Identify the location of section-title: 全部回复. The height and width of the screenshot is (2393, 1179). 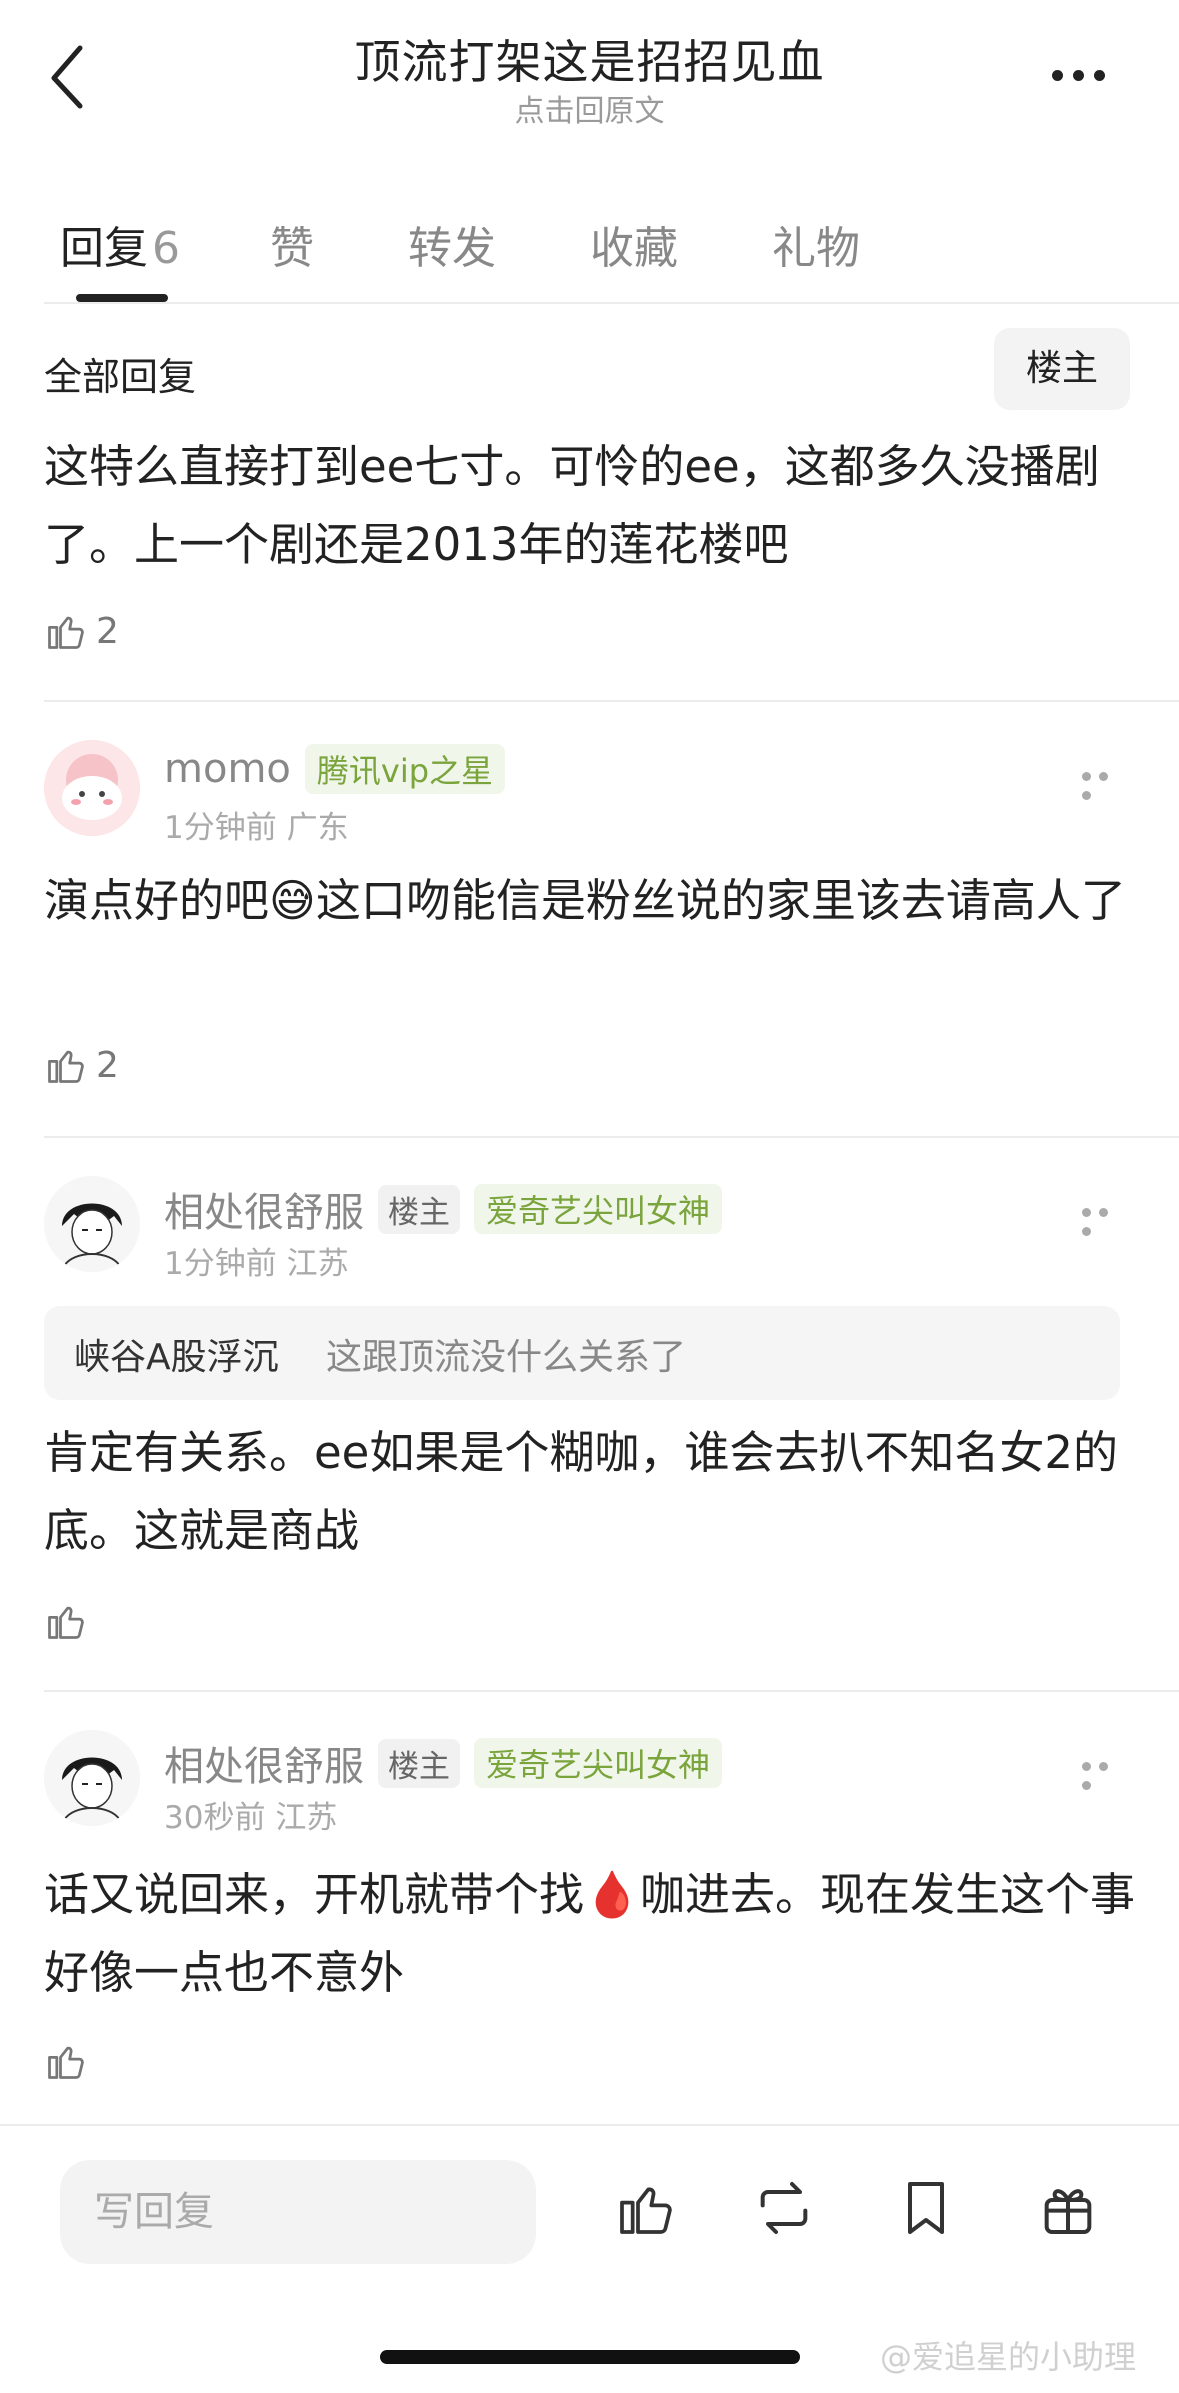
(120, 377).